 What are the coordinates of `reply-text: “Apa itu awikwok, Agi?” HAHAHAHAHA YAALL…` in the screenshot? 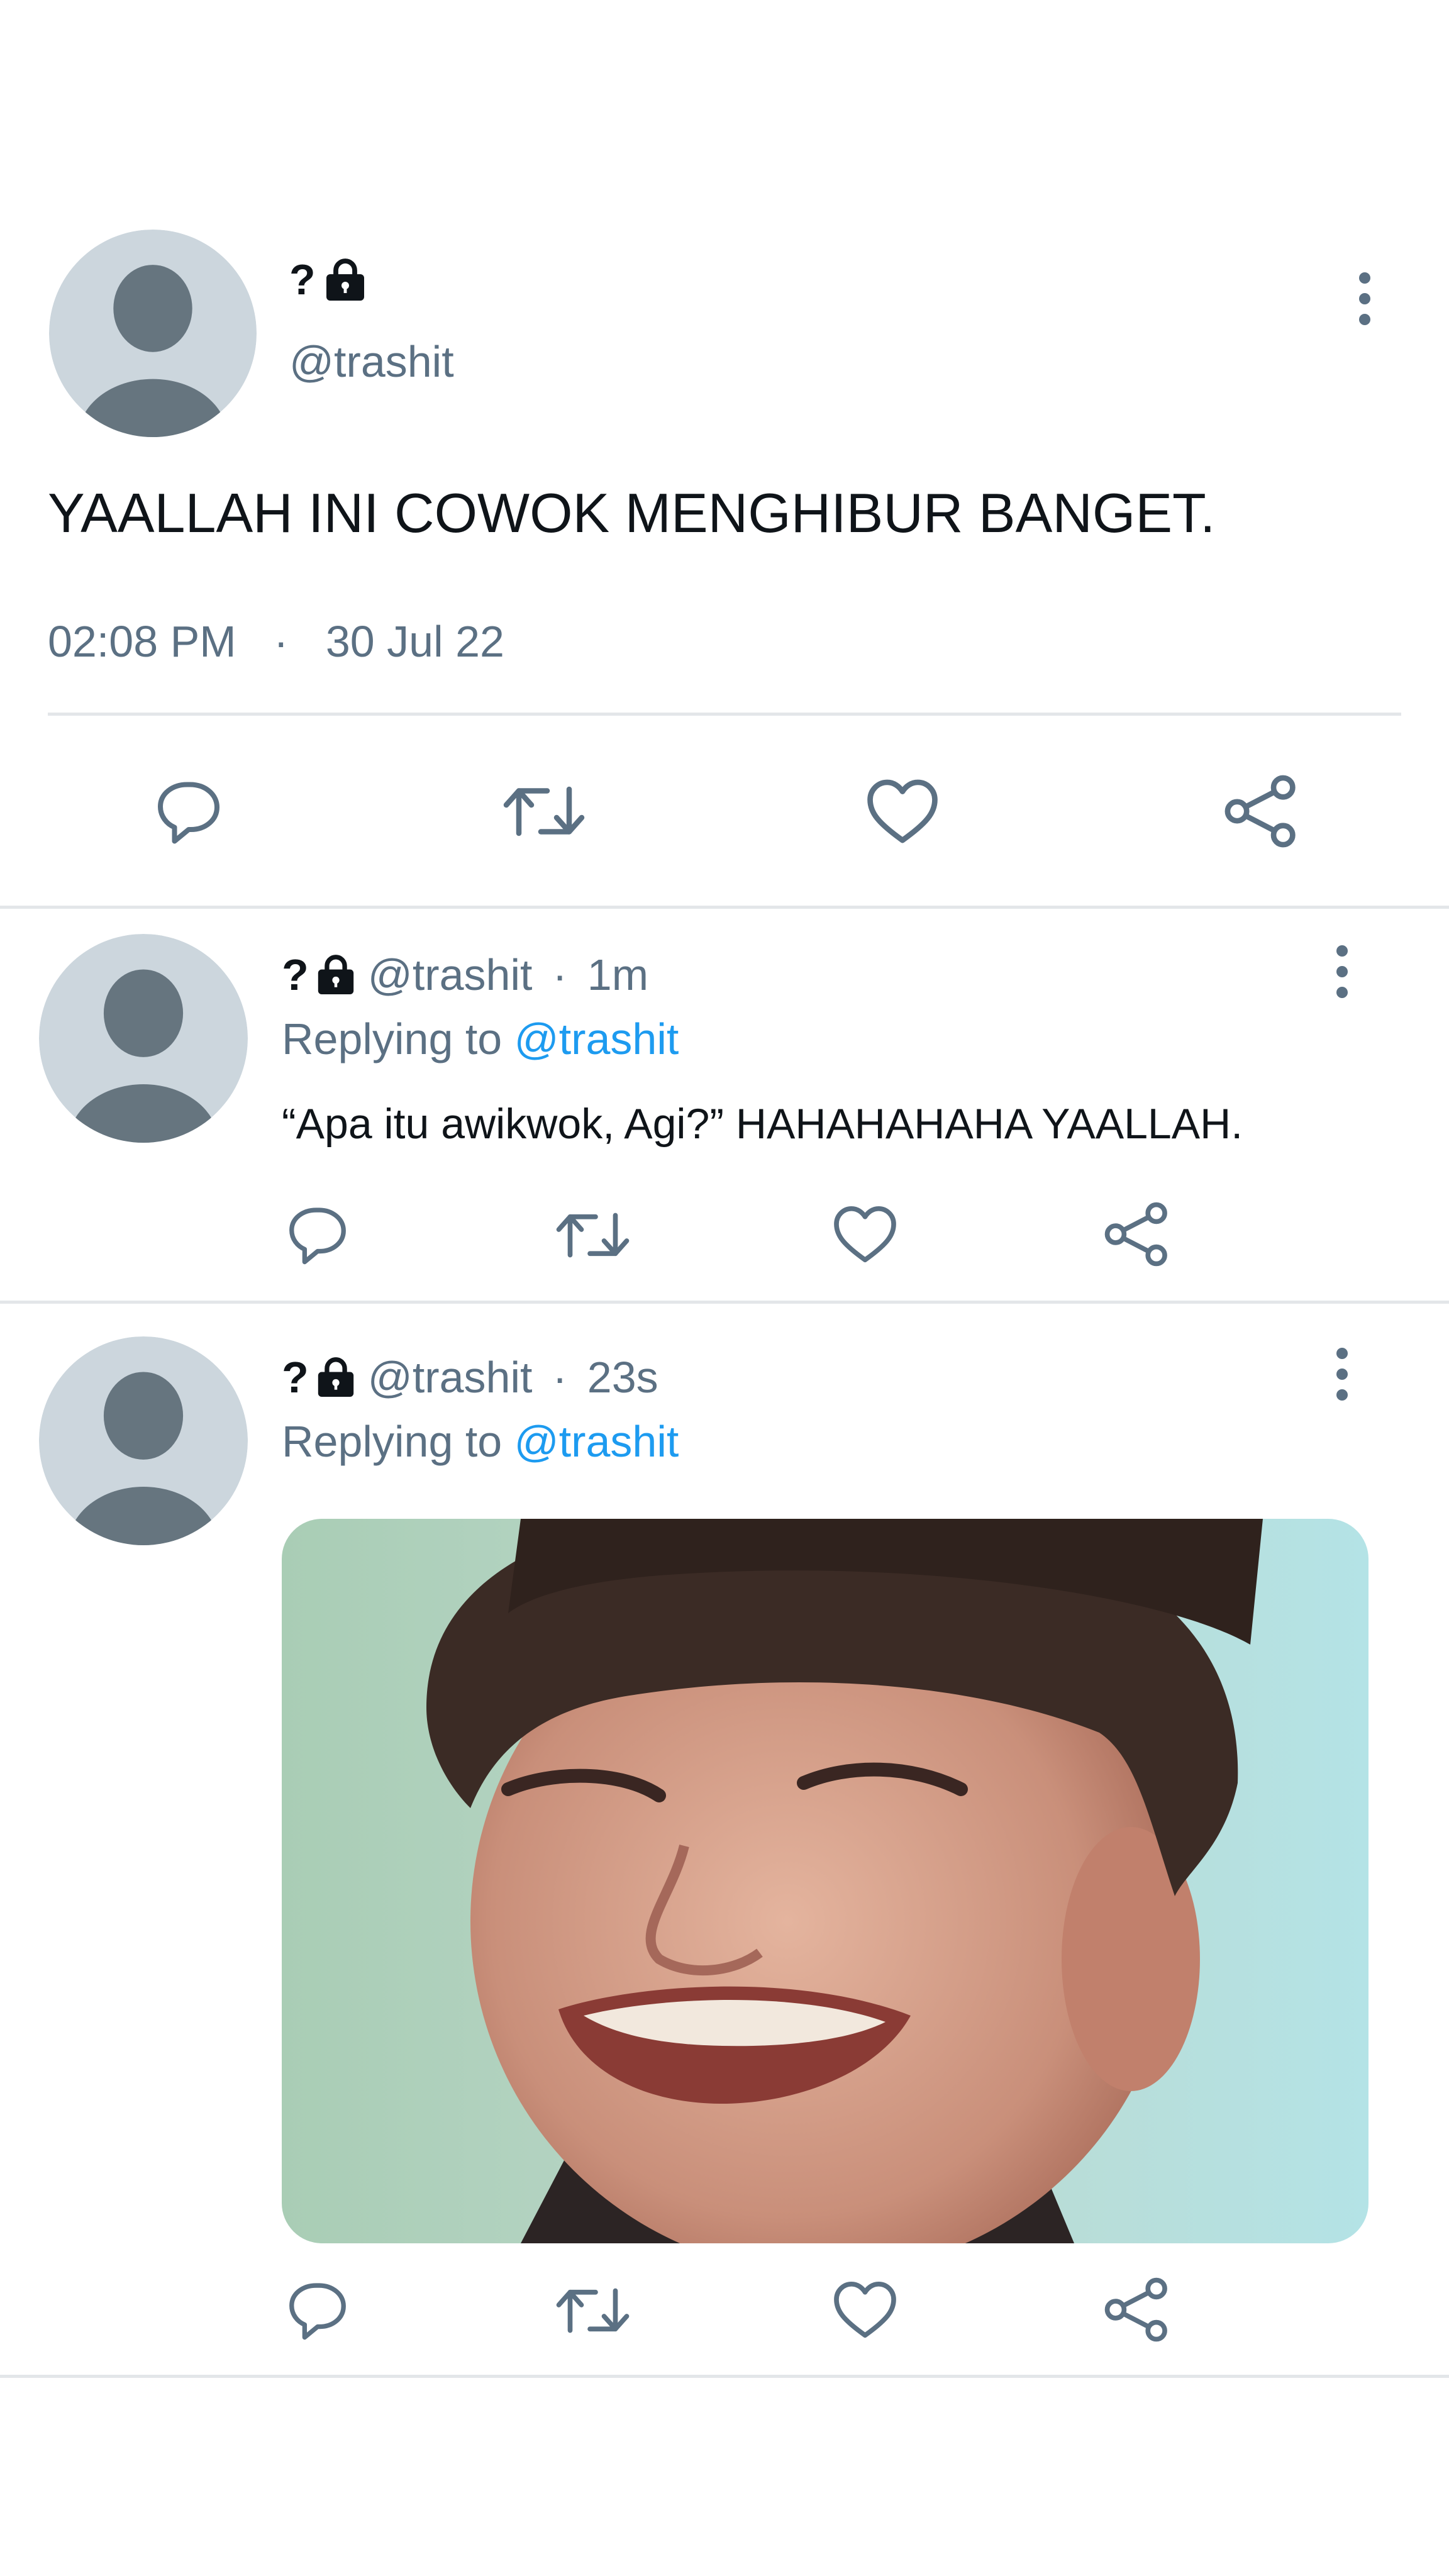 It's located at (762, 1124).